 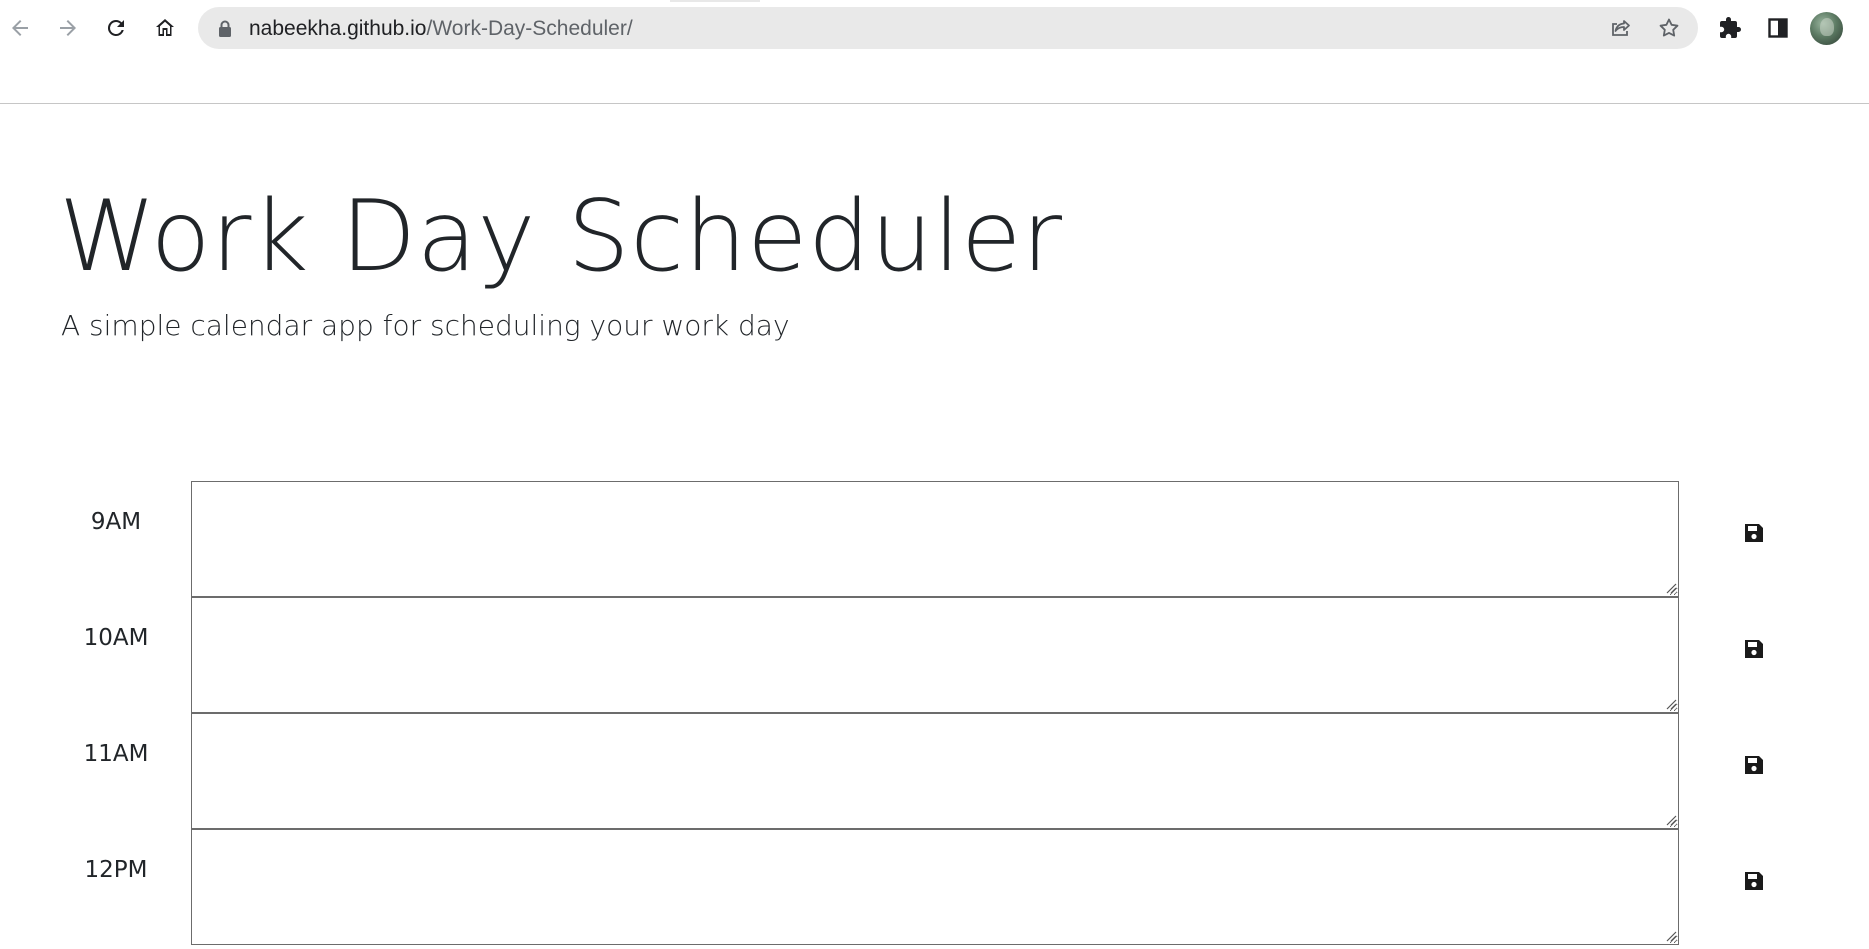 I want to click on browser-toolbar: nabeekha.github.io/Work-Day-Scheduler/, so click(x=934, y=29).